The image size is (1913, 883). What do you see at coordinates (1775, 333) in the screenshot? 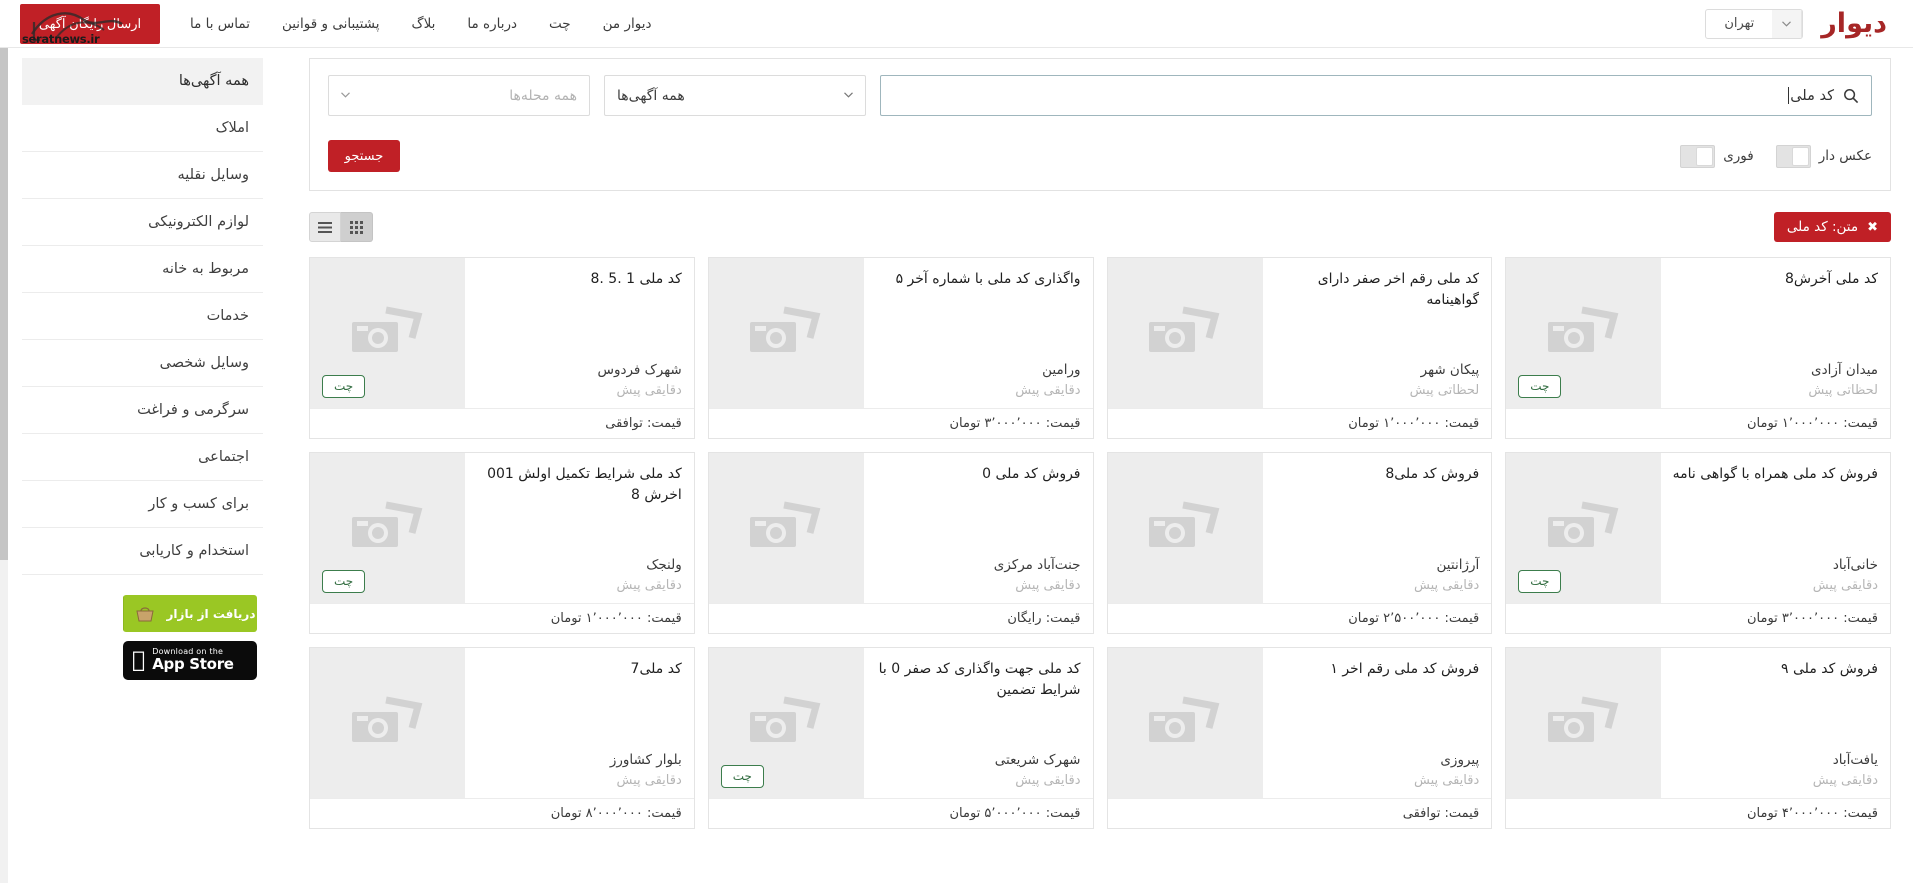
I see `ad-card-info: کد ملی آخرش8 میدان آزادی لحظاتی پیش` at bounding box center [1775, 333].